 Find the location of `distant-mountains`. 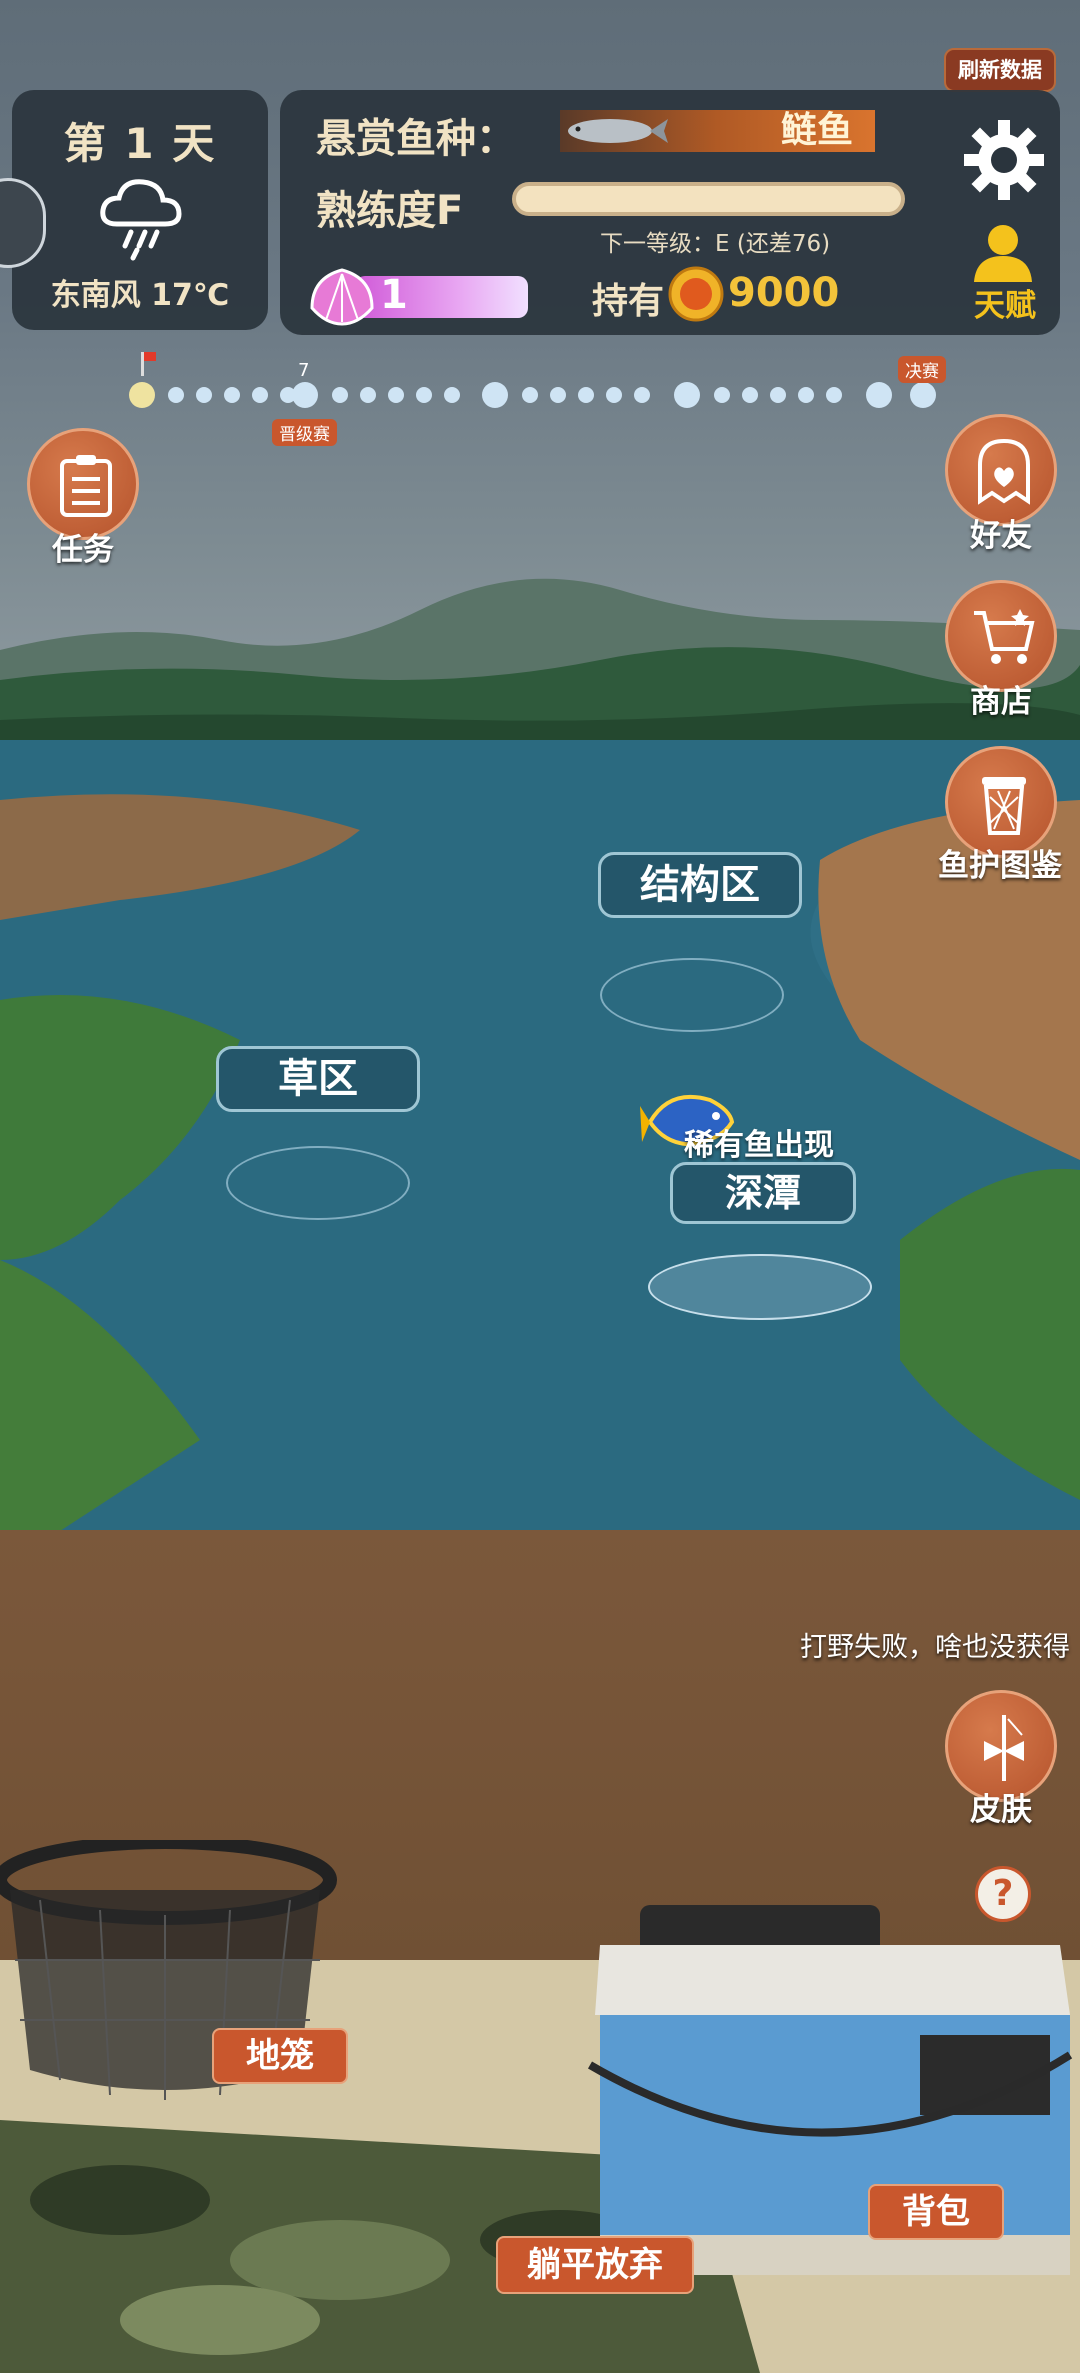

distant-mountains is located at coordinates (540, 669).